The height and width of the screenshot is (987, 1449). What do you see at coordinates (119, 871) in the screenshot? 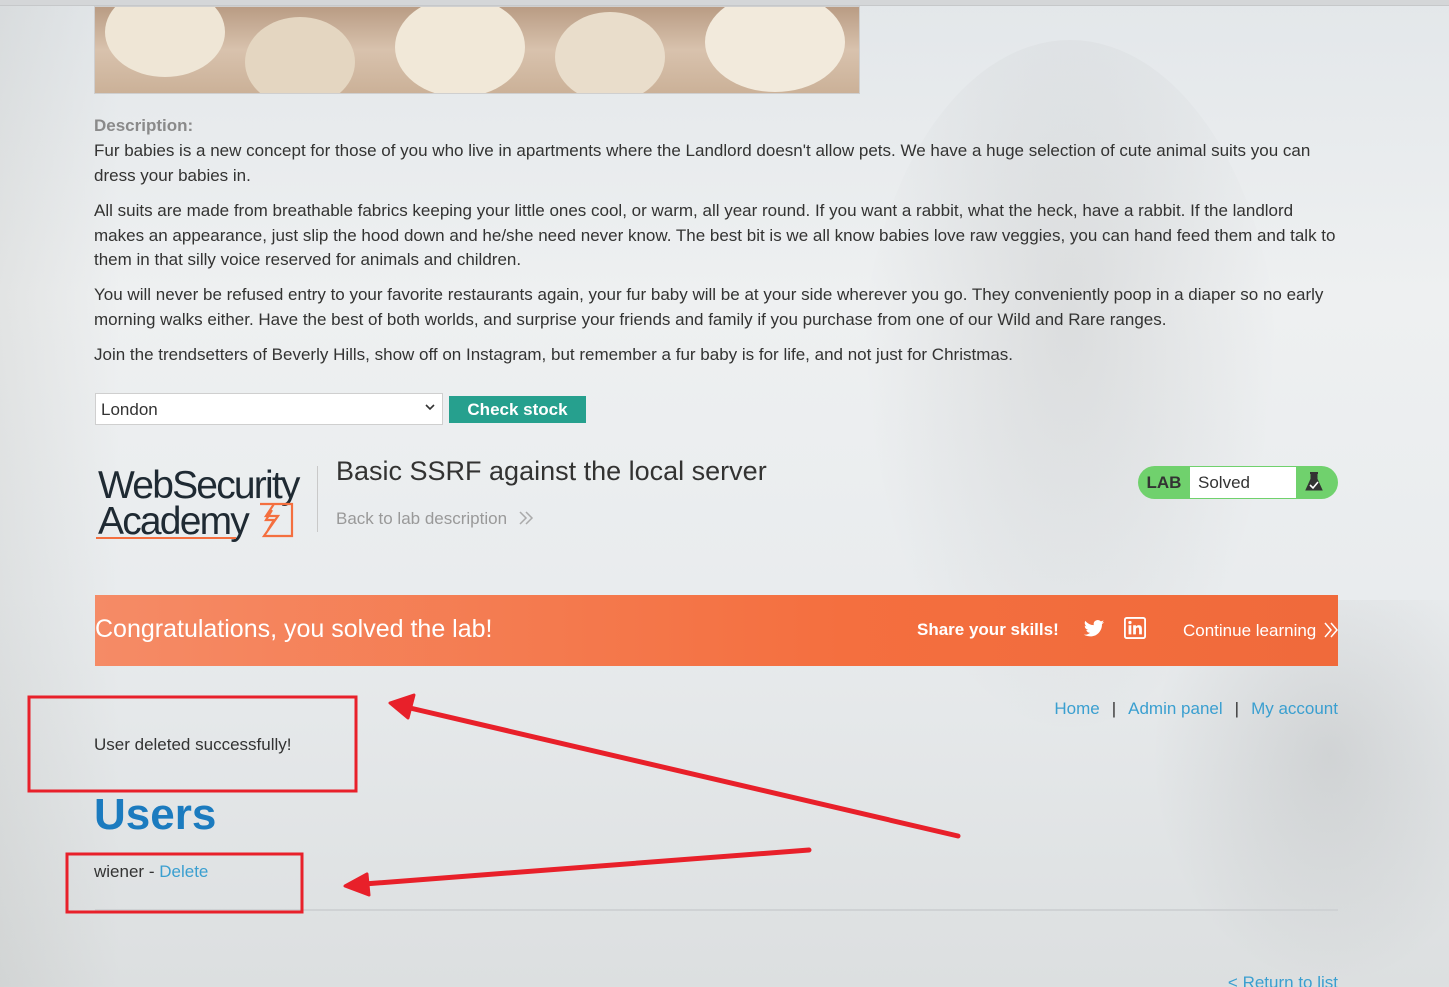
I see `username: wiener` at bounding box center [119, 871].